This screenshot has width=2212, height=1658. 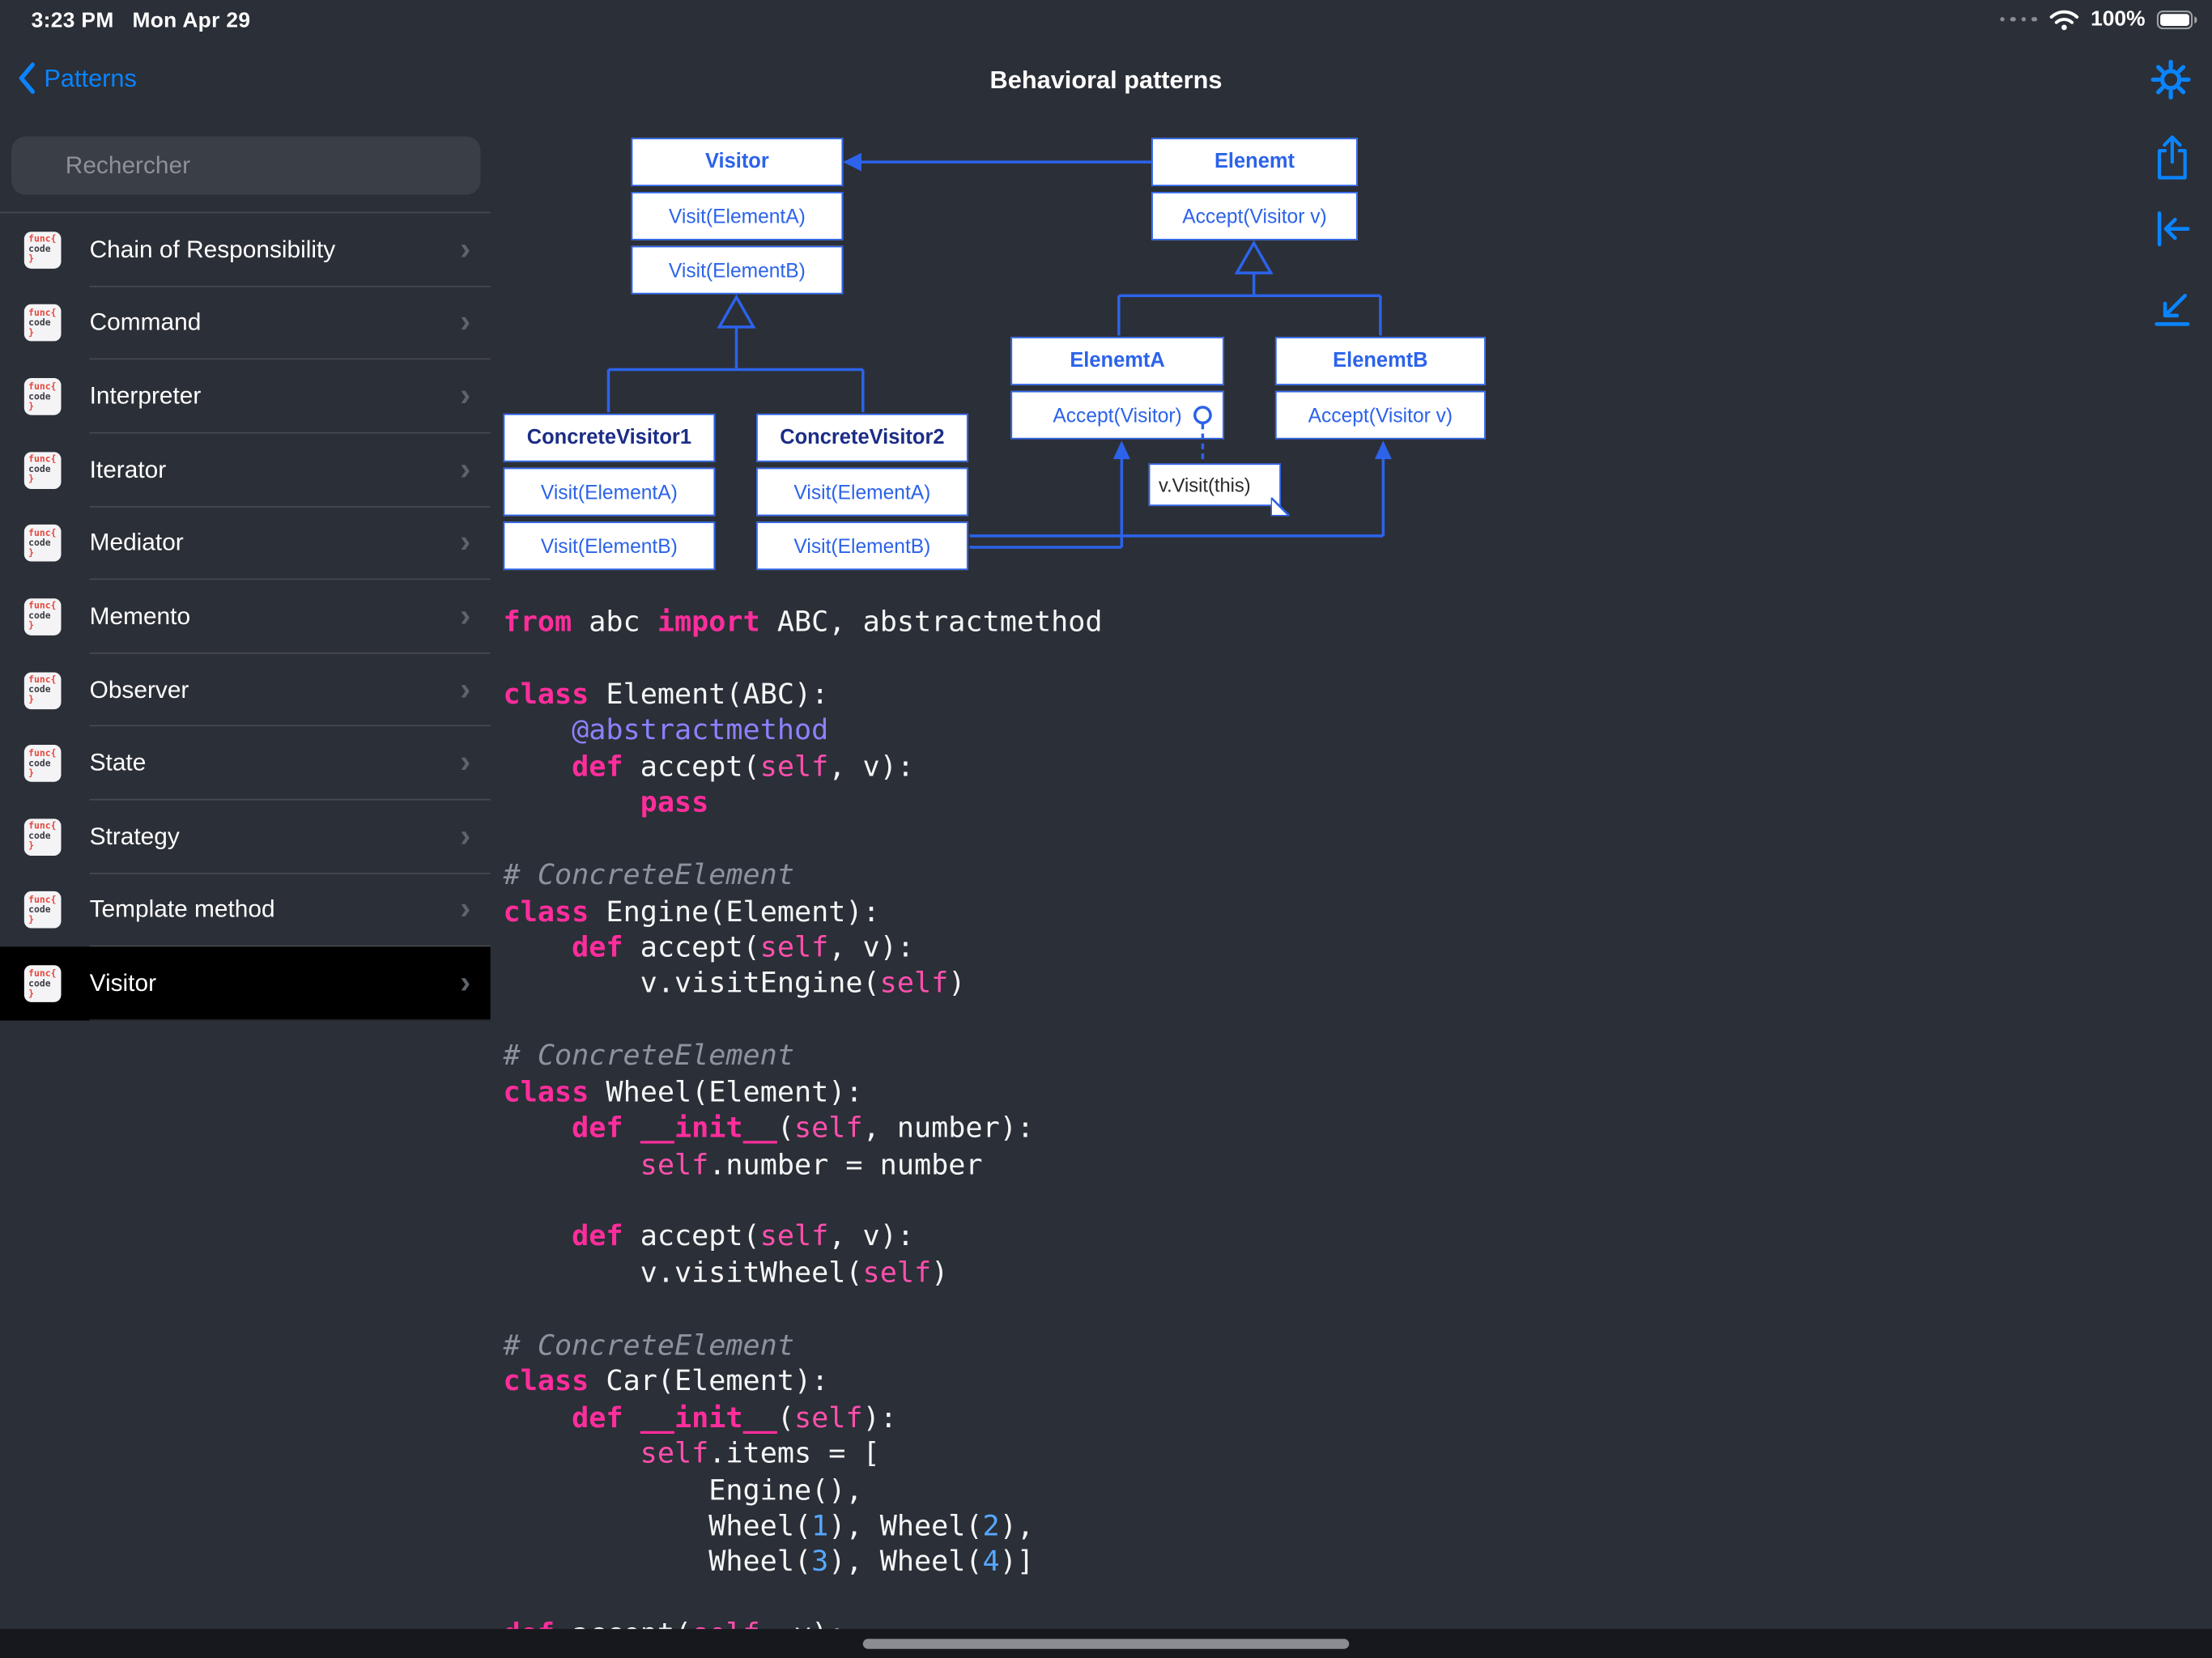 I want to click on battery-percentage: 100%, so click(x=2118, y=19).